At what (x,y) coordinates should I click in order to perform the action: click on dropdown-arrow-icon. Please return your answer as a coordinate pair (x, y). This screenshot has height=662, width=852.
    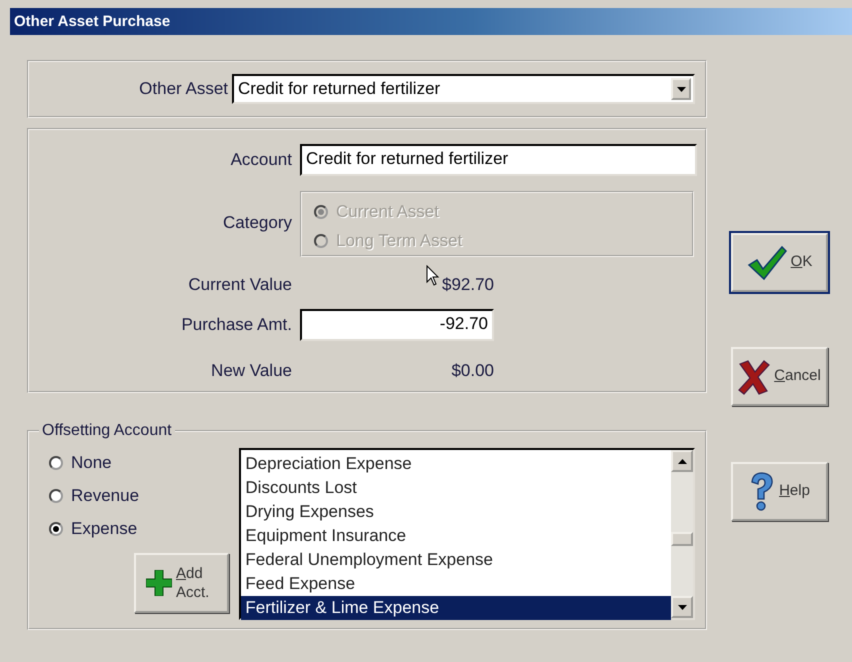
    Looking at the image, I should click on (681, 89).